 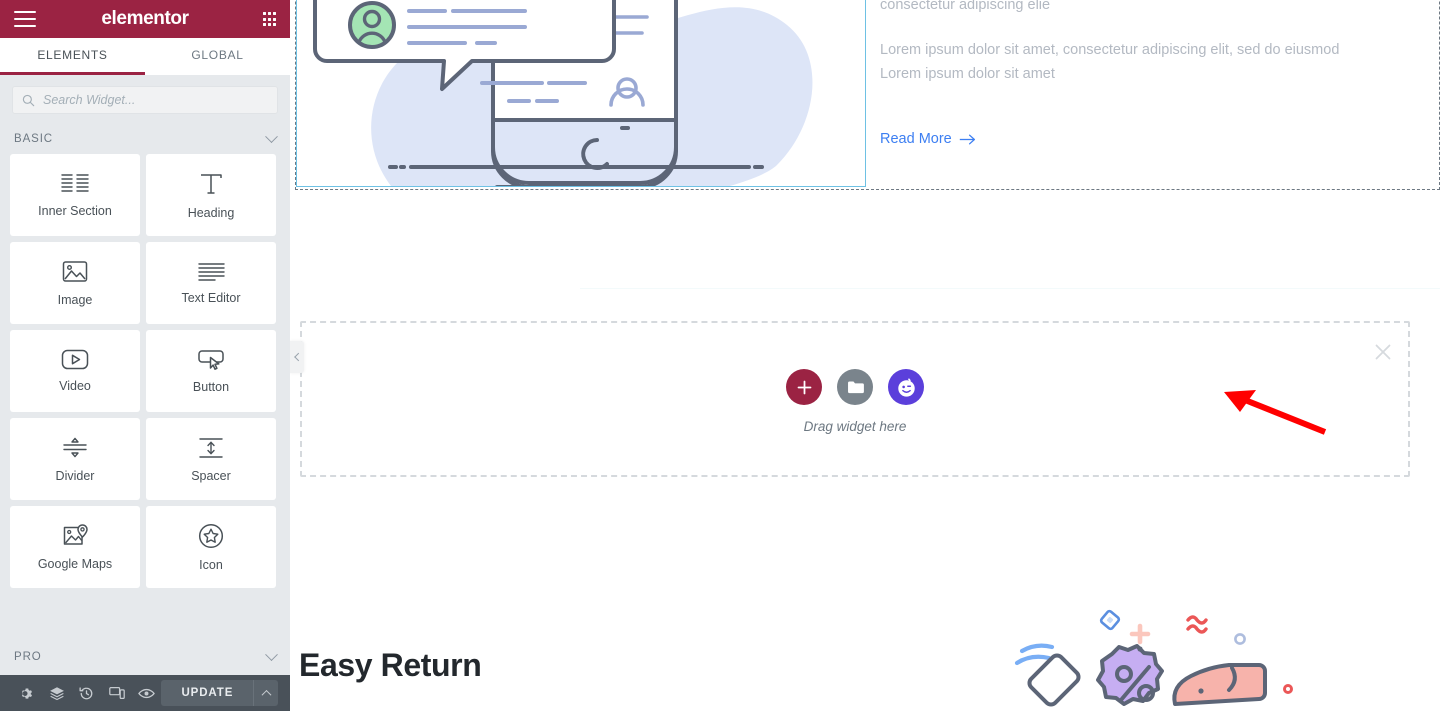 I want to click on image-icon, so click(x=75, y=271).